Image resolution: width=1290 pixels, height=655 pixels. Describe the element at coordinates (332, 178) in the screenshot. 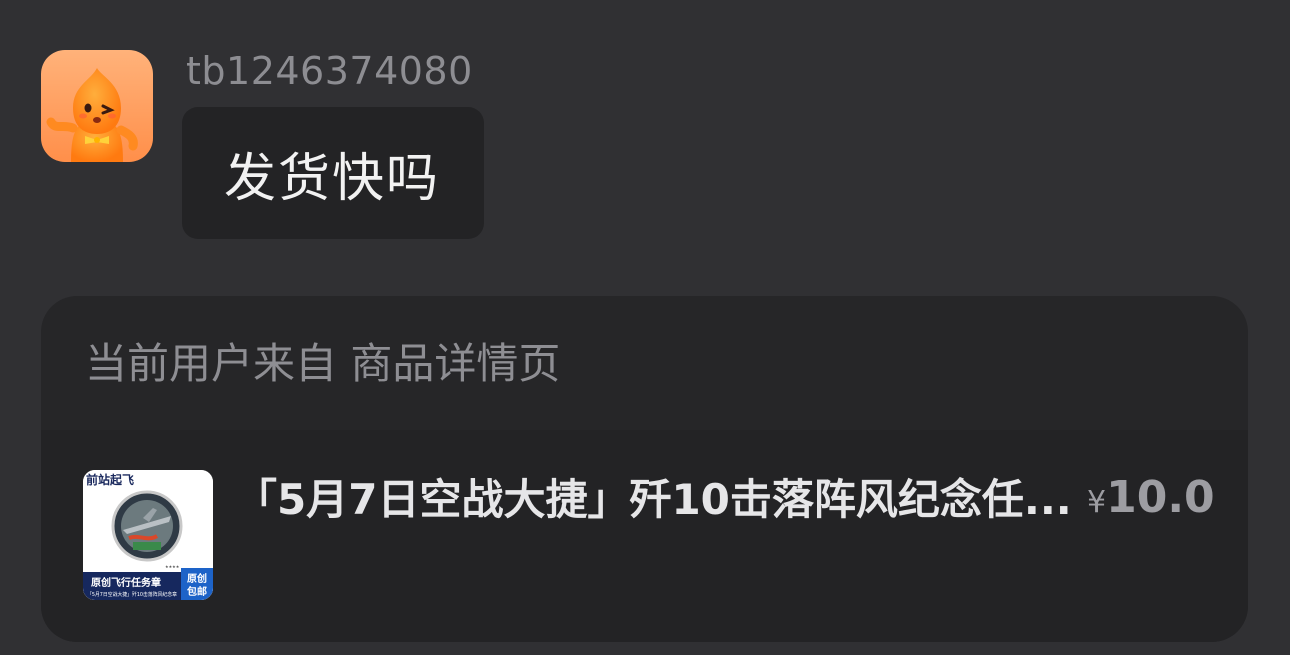

I see `message-text: 发货快吗` at that location.